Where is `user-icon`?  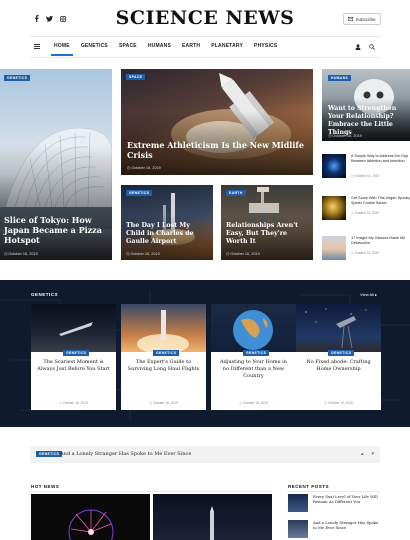
user-icon is located at coordinates (358, 47).